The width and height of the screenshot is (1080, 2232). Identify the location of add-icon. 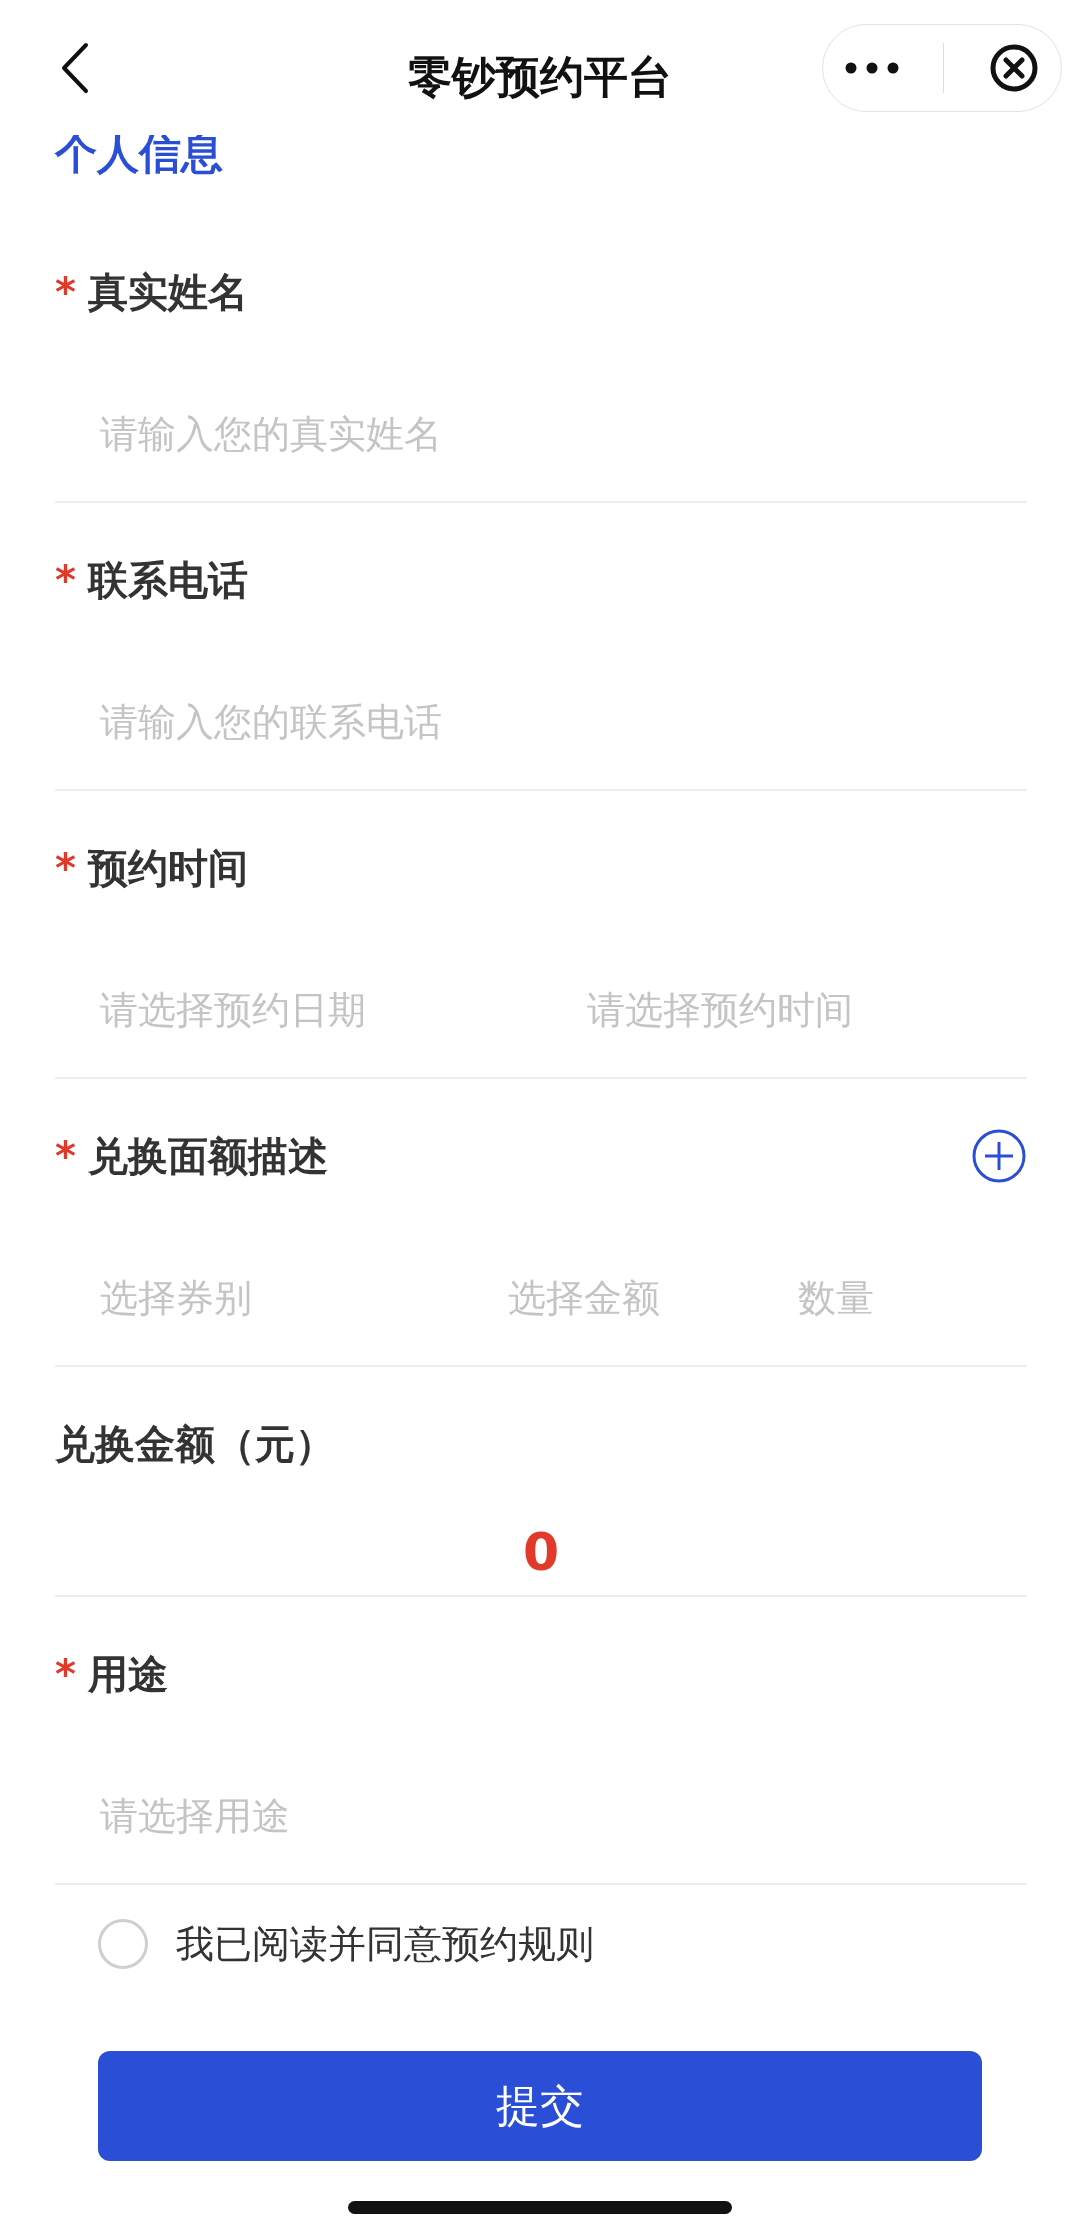
(999, 1156).